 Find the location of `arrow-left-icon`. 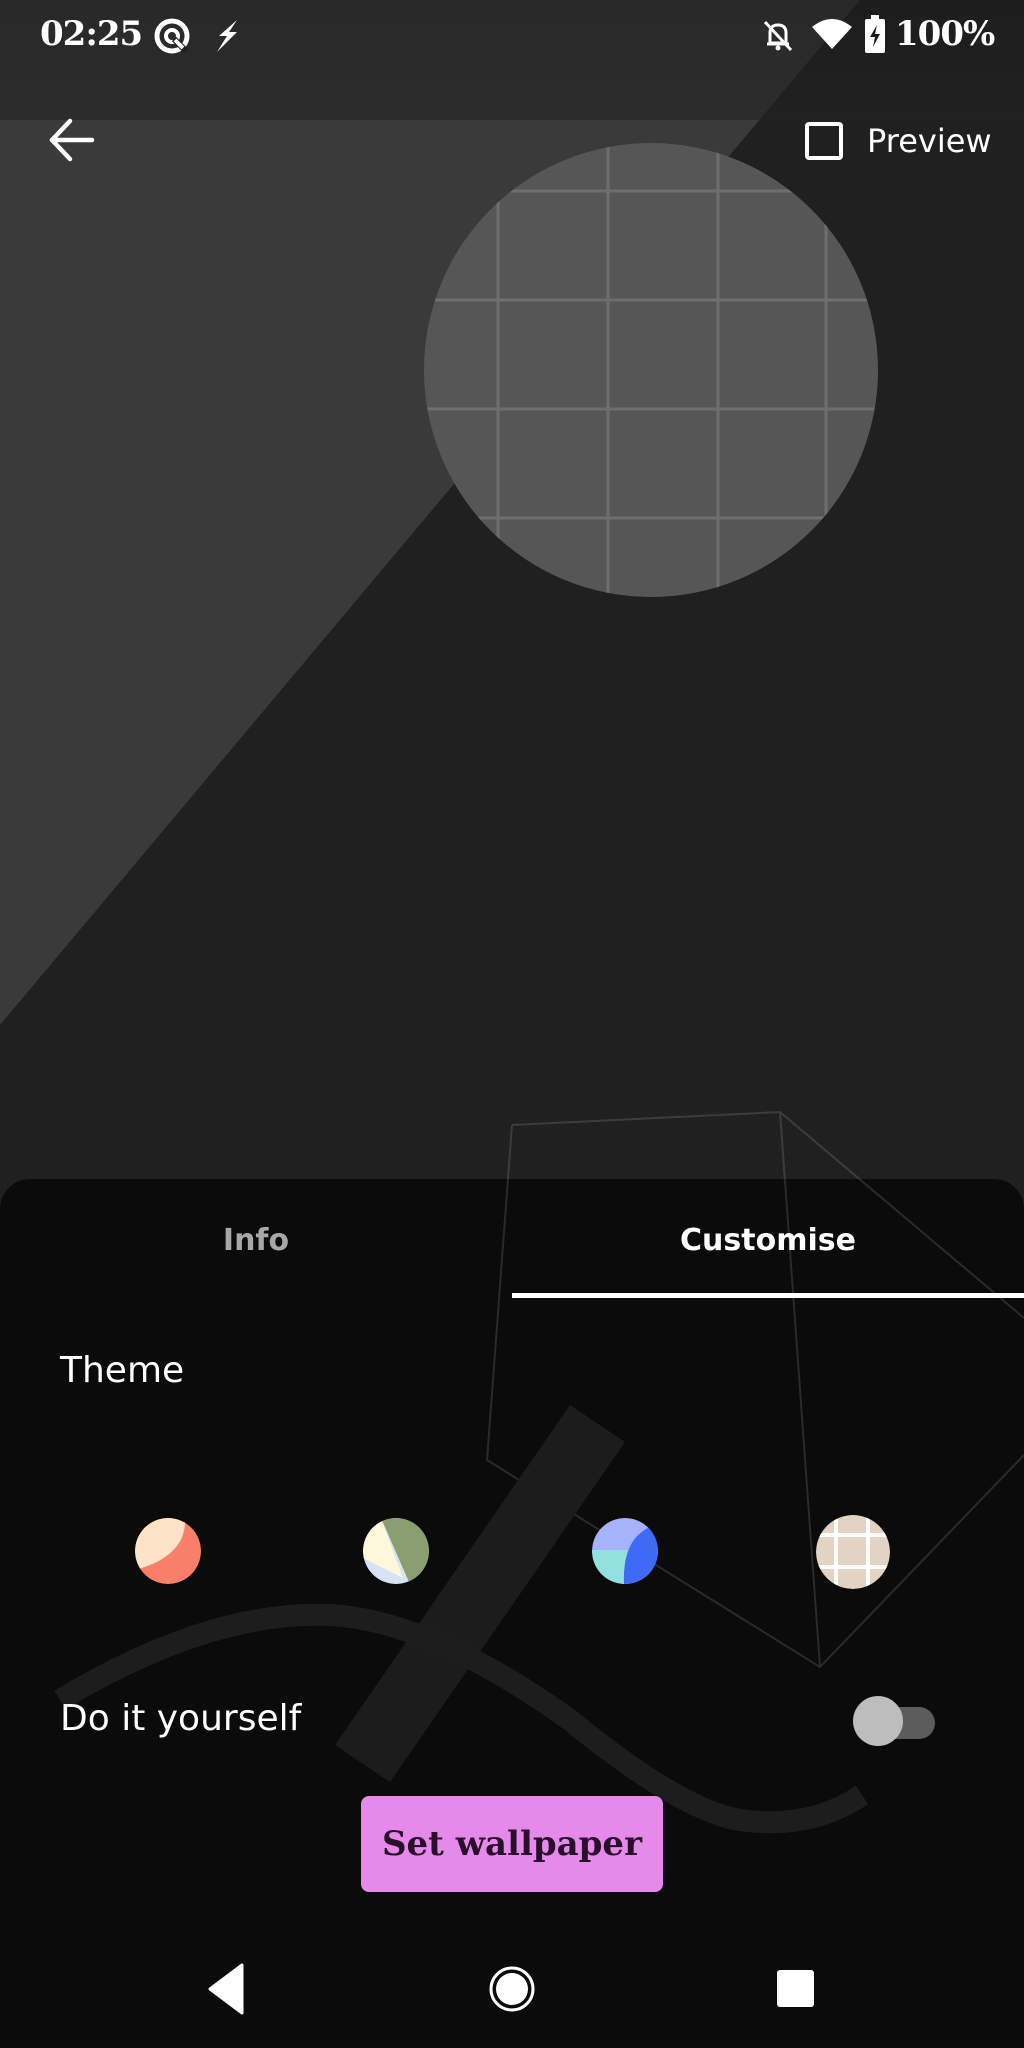

arrow-left-icon is located at coordinates (72, 140).